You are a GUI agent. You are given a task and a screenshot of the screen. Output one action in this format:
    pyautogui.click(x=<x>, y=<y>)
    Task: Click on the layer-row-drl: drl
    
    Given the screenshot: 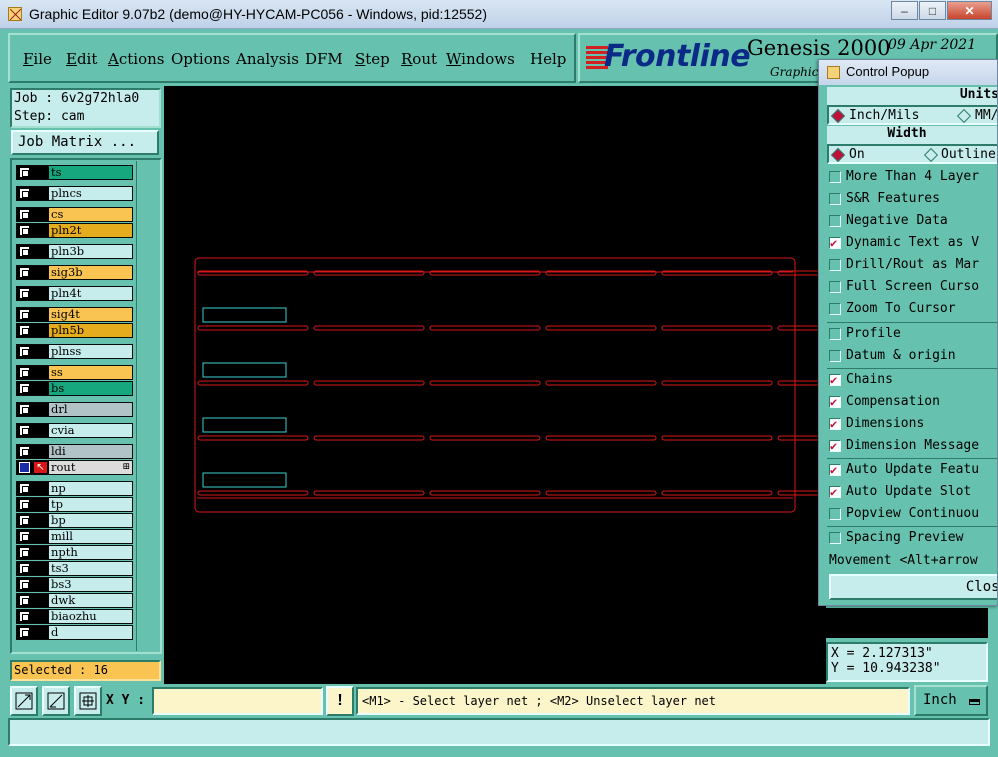 What is the action you would take?
    pyautogui.click(x=74, y=409)
    